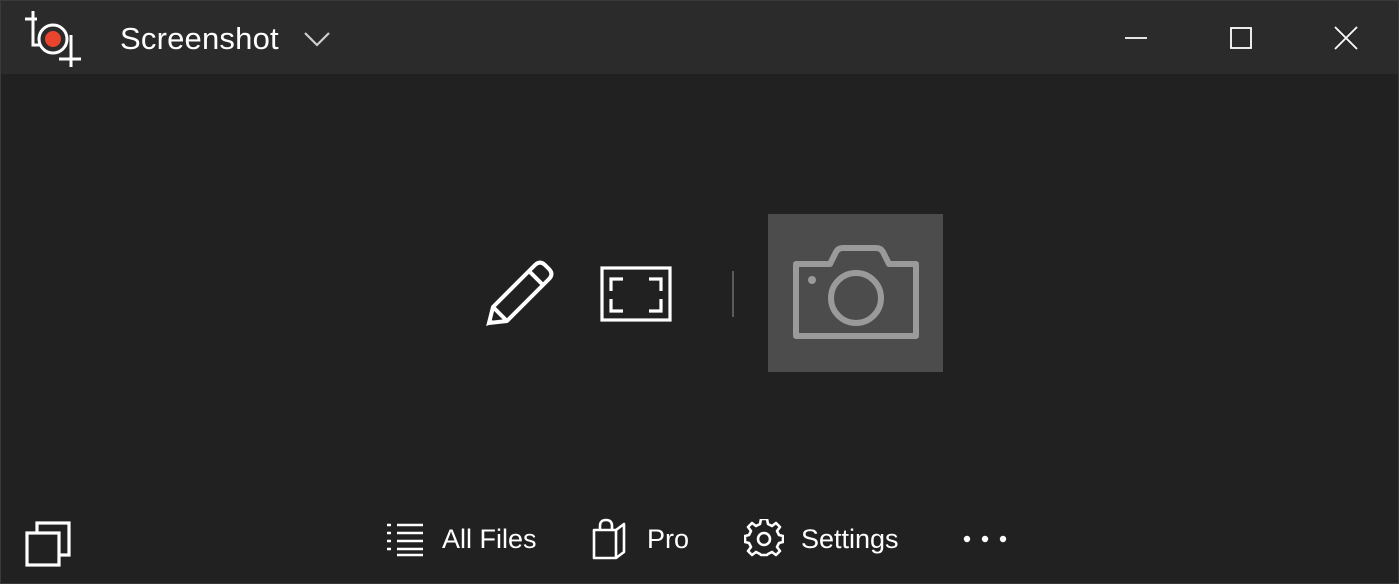 This screenshot has height=584, width=1399. I want to click on toolbar-divider, so click(733, 294).